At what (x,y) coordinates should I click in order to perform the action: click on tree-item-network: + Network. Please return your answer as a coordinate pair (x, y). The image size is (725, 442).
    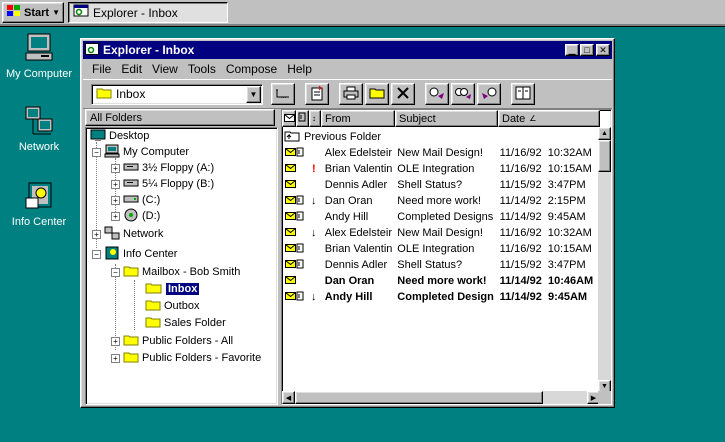
    Looking at the image, I should click on (127, 234).